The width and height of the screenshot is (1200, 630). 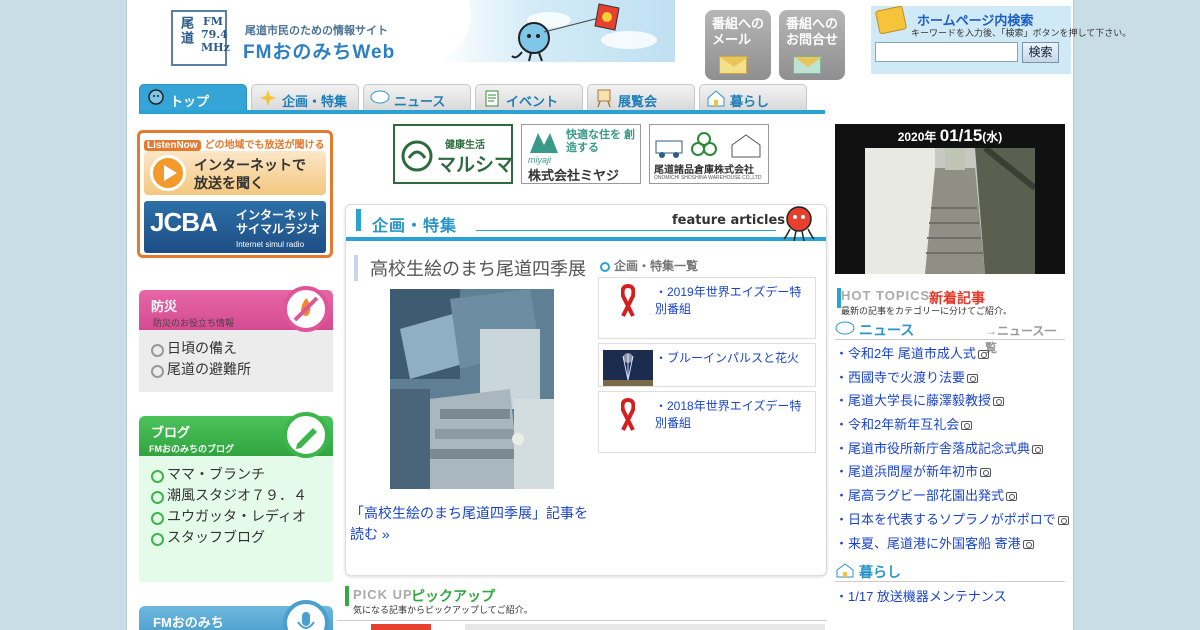 What do you see at coordinates (453, 154) in the screenshot?
I see `sponsor-marushima: 健康生活 マルシマ` at bounding box center [453, 154].